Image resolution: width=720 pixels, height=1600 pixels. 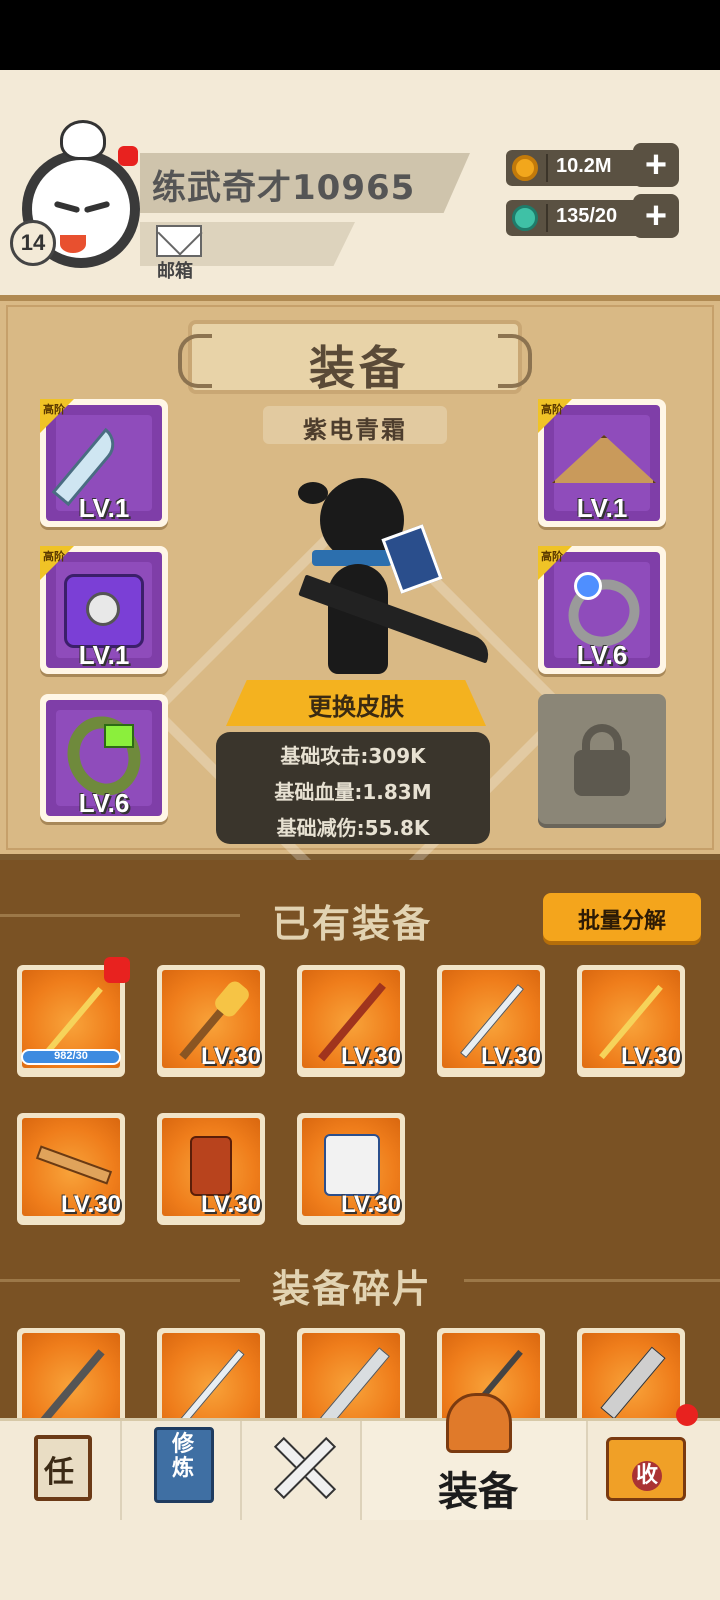 I want to click on stat-damage-reduction: 基础减伤:55.8K, so click(x=353, y=828).